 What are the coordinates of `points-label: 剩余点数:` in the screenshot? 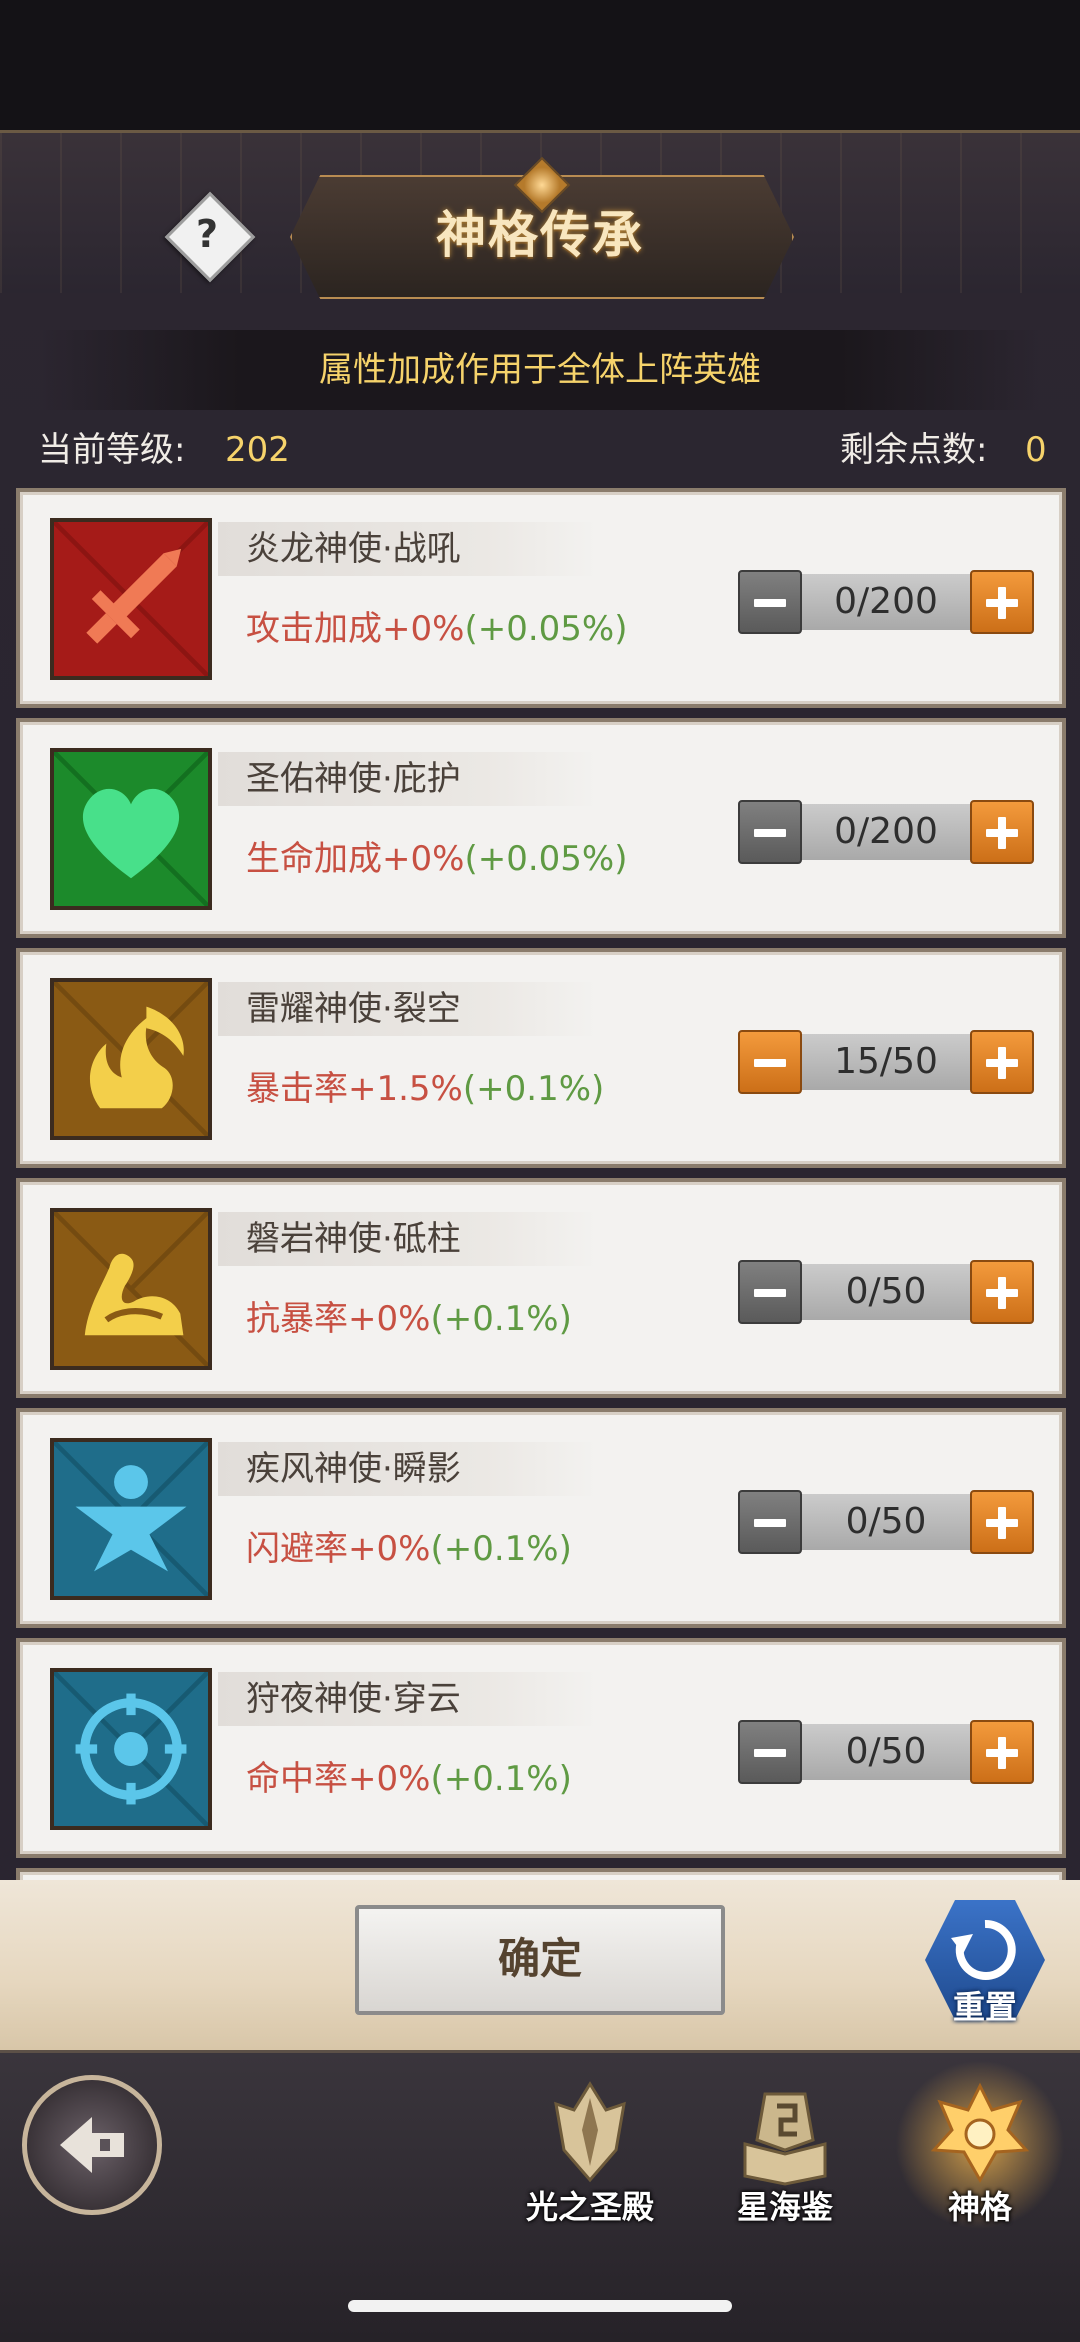 It's located at (914, 450).